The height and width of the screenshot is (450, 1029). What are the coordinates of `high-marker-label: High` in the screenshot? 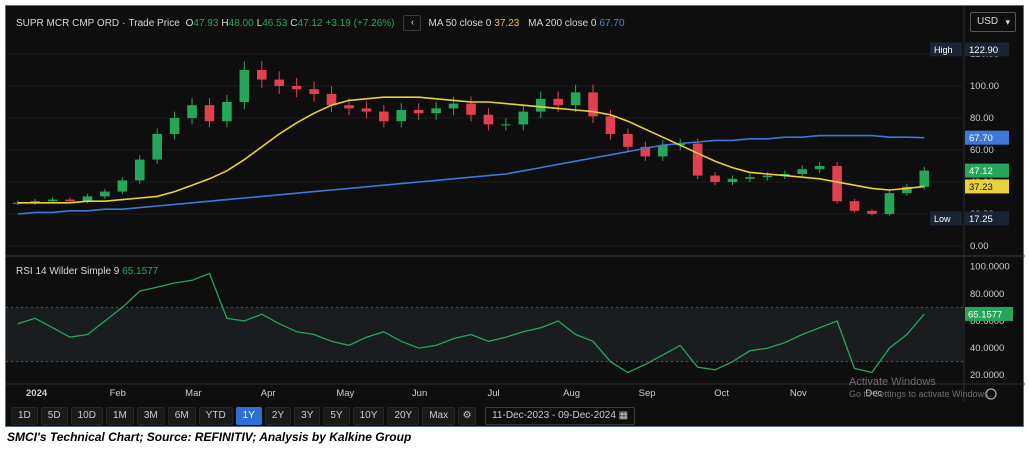 It's located at (943, 50).